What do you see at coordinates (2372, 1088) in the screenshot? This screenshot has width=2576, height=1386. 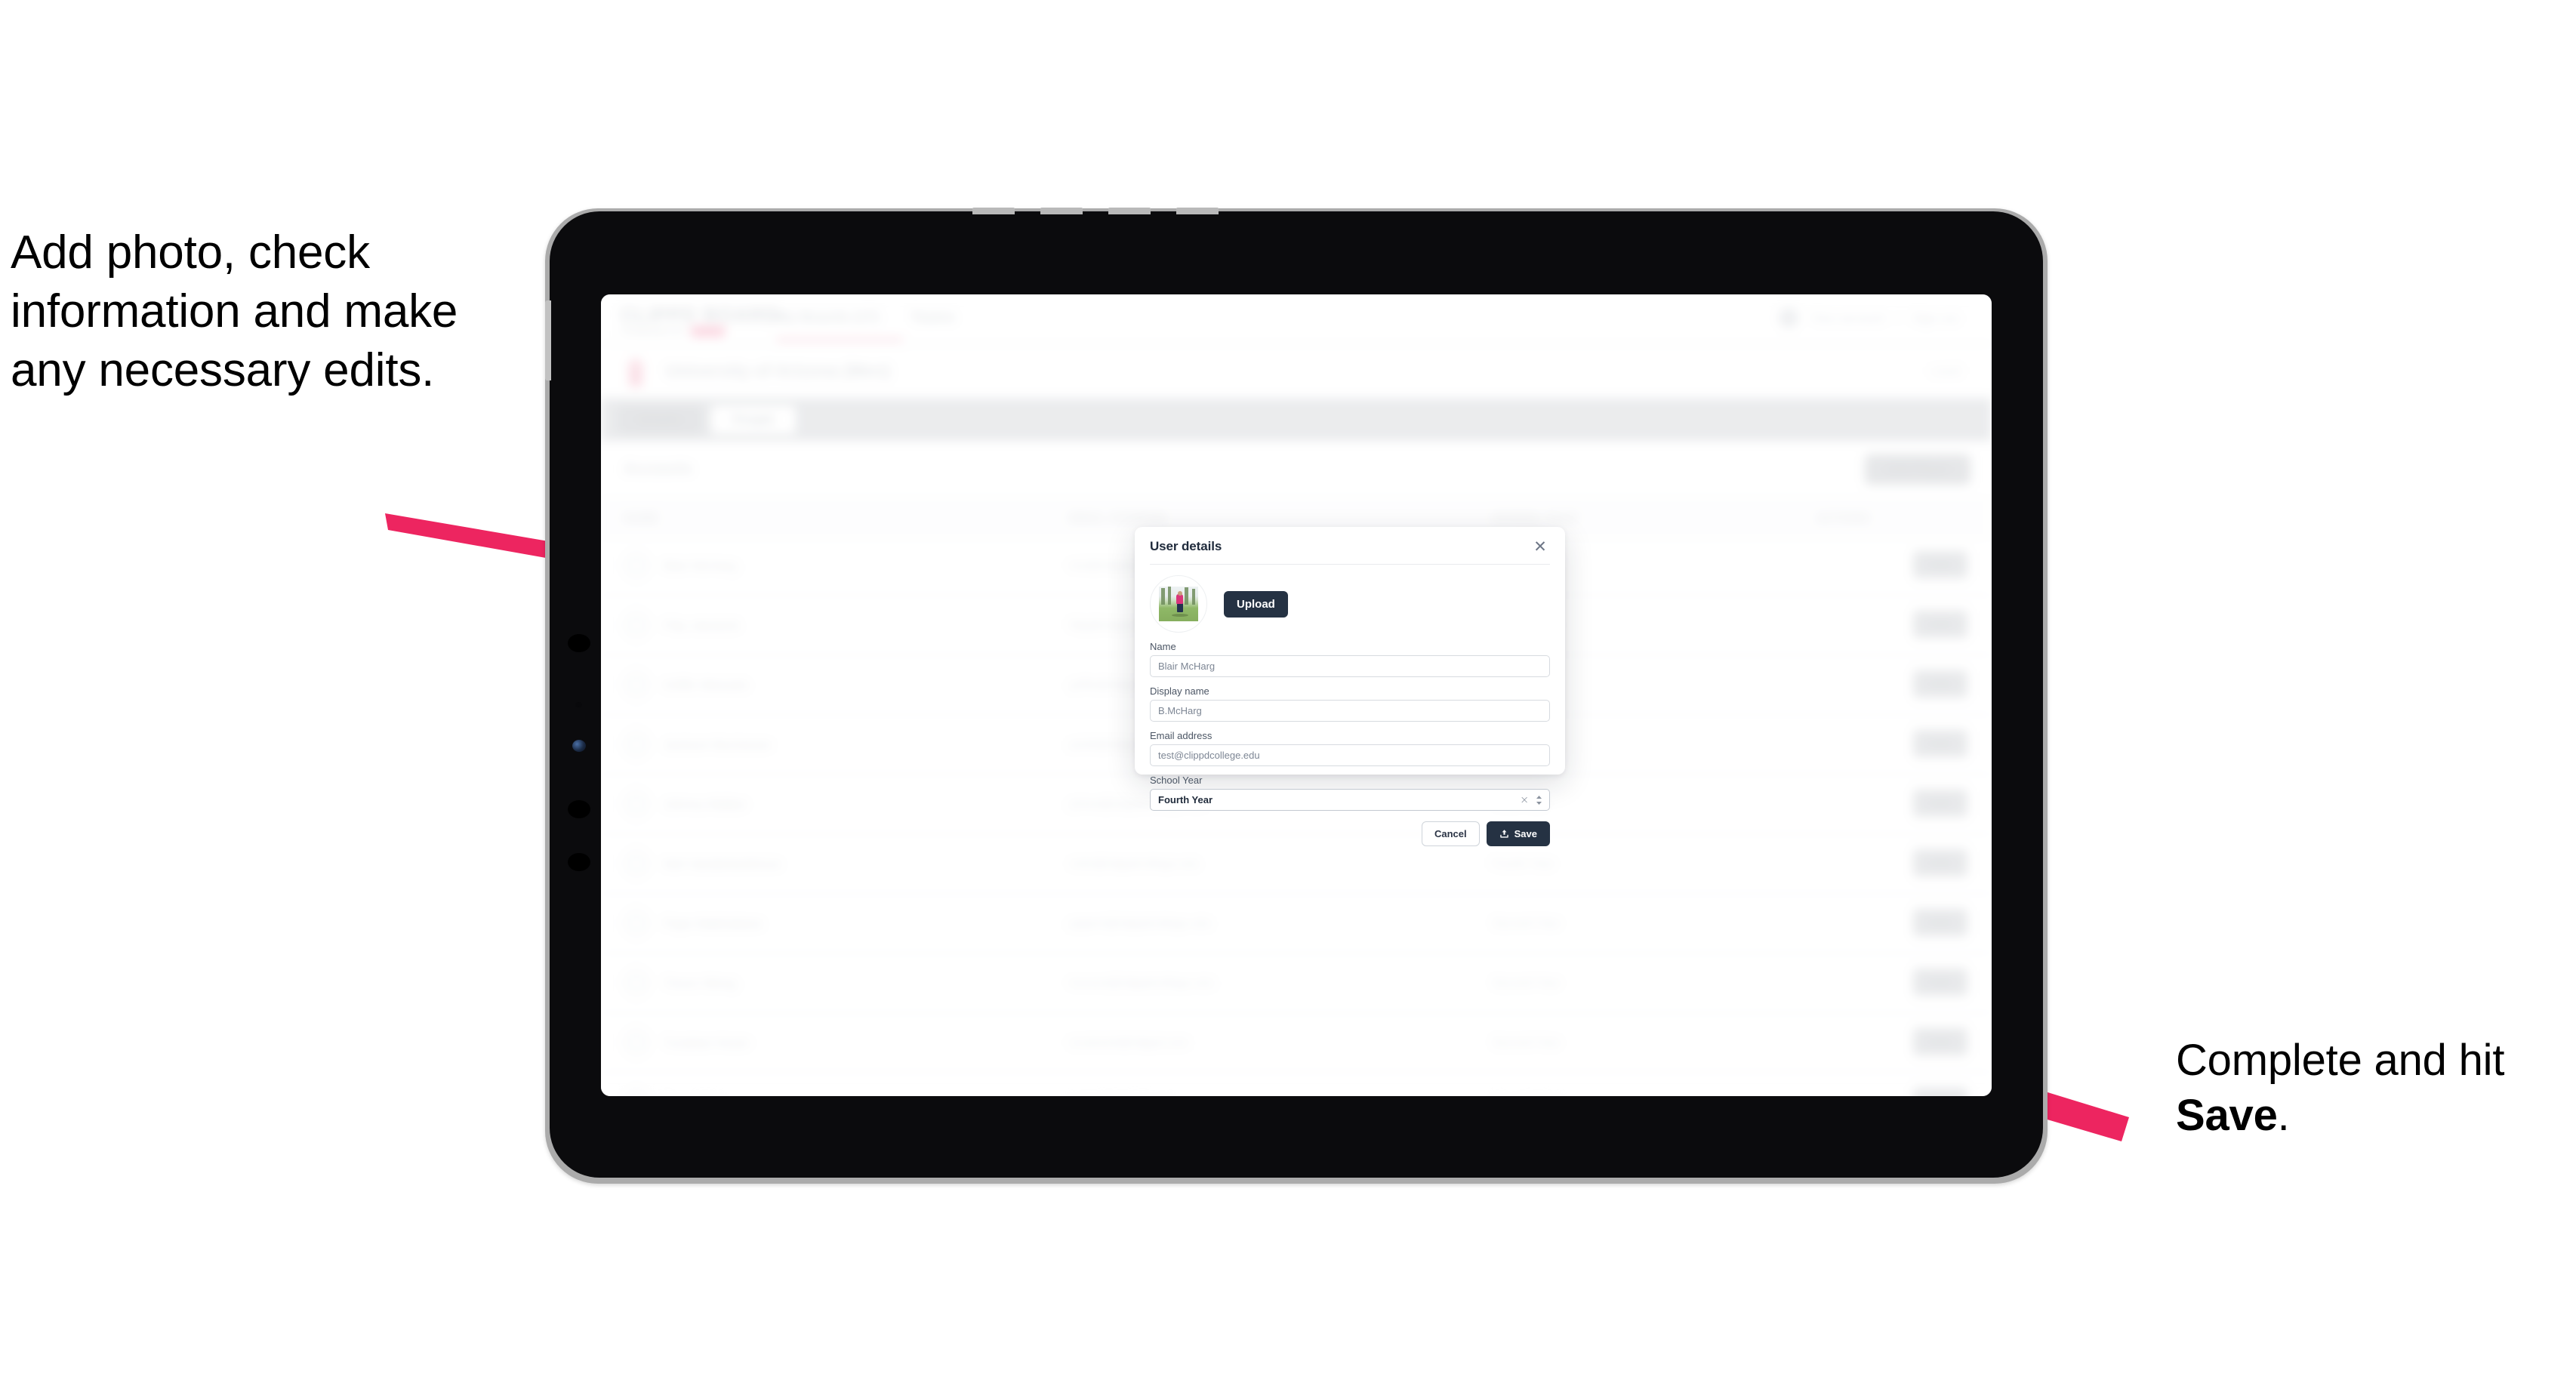 I see `annotation-right-text: Complete and hit Save.` at bounding box center [2372, 1088].